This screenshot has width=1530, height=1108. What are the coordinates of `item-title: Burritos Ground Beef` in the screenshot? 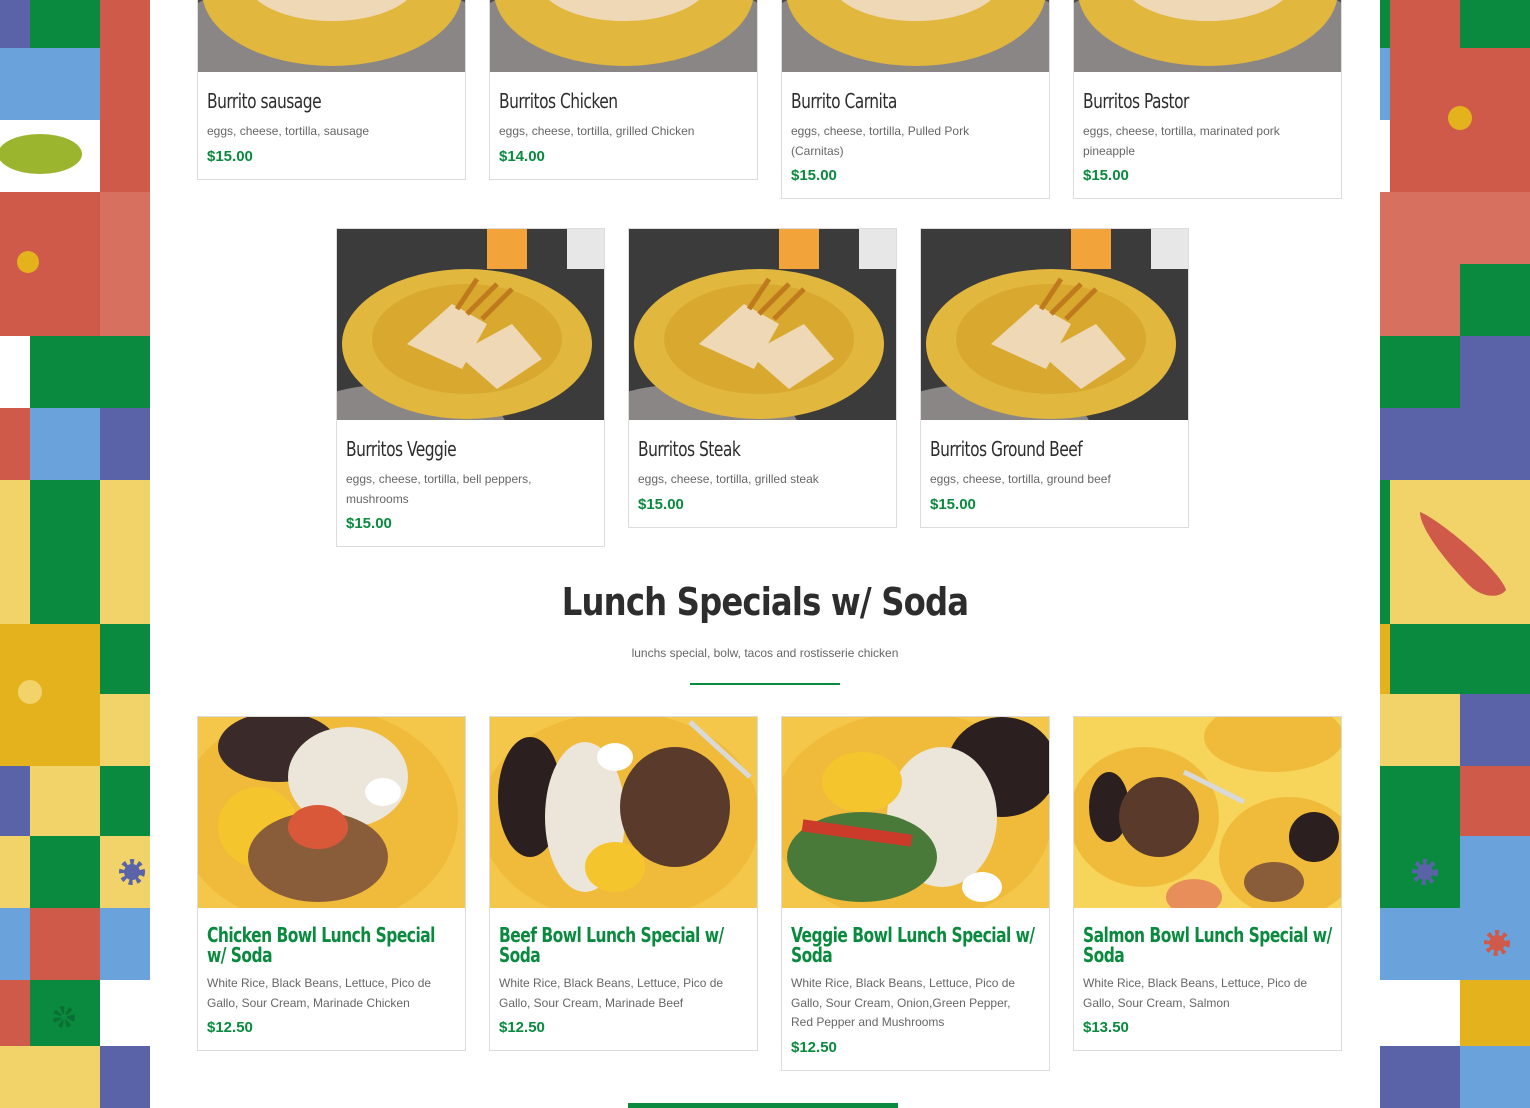 It's located at (1006, 449).